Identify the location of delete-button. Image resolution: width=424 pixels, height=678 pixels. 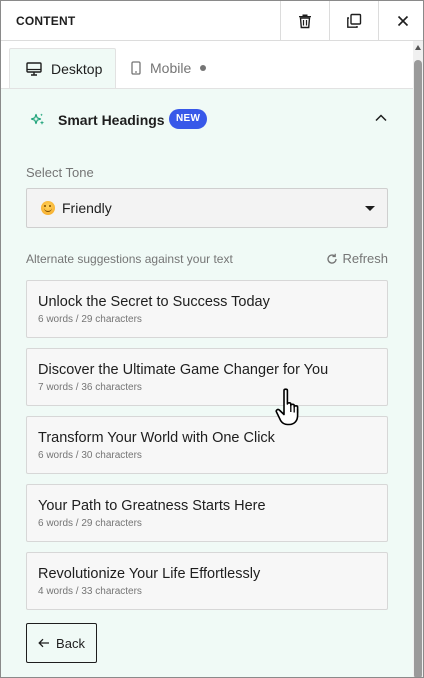
(304, 21).